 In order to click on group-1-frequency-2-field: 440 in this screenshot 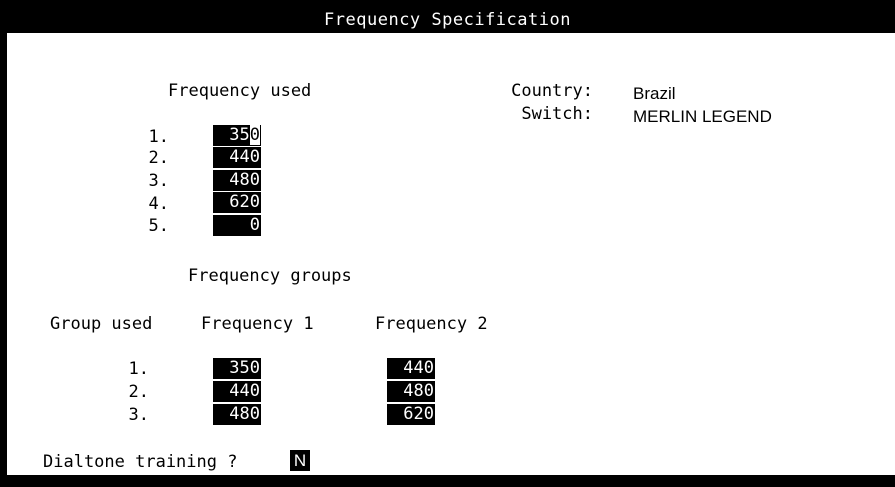, I will do `click(411, 368)`.